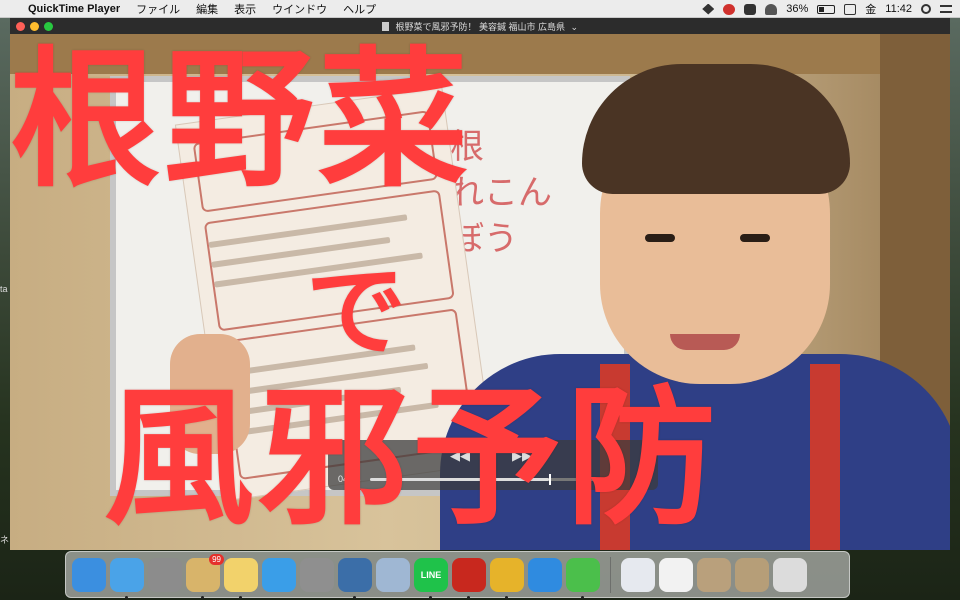 This screenshot has height=600, width=960. What do you see at coordinates (926, 9) in the screenshot?
I see `spotlight-search-icon` at bounding box center [926, 9].